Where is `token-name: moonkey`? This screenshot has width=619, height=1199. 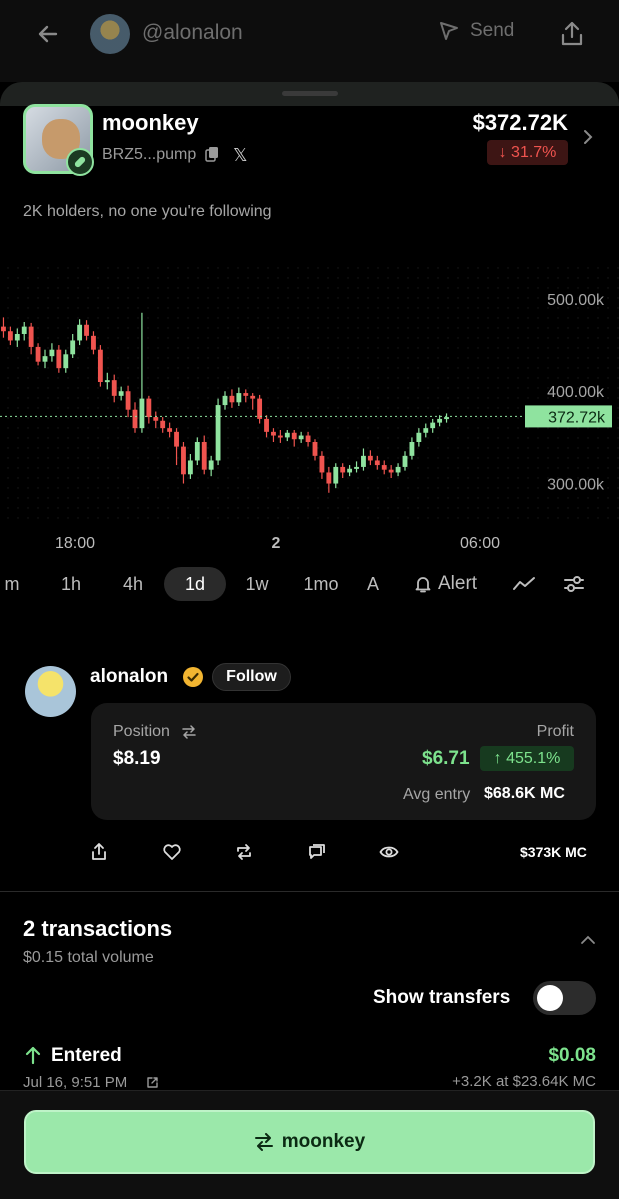 token-name: moonkey is located at coordinates (150, 122).